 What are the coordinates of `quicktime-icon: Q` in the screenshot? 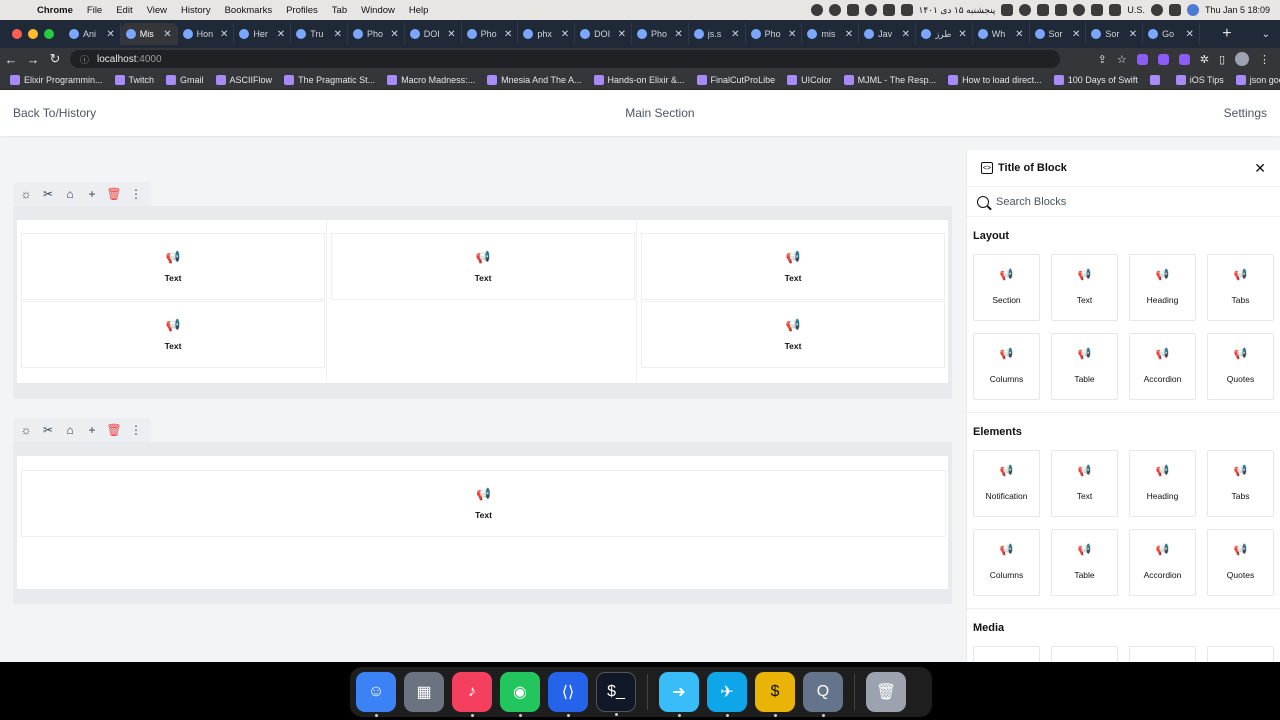 It's located at (823, 694).